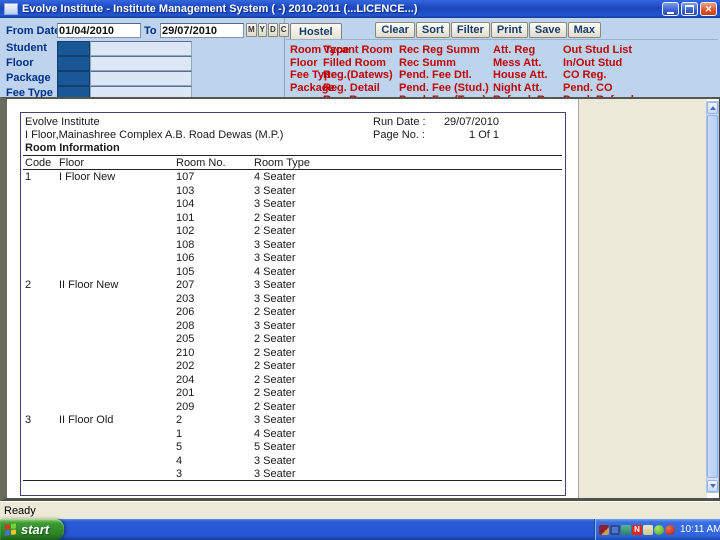 This screenshot has width=720, height=540. I want to click on menu-link-filled-room: Filled Room, so click(358, 63).